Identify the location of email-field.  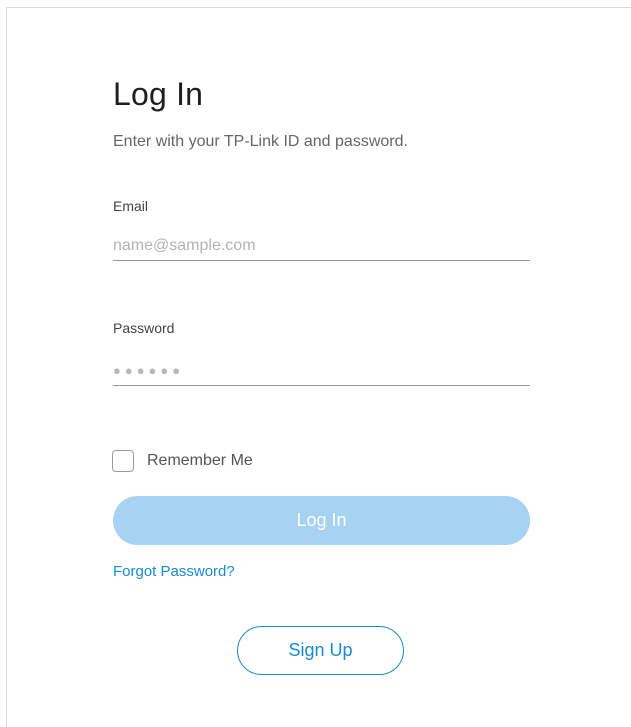
(321, 246).